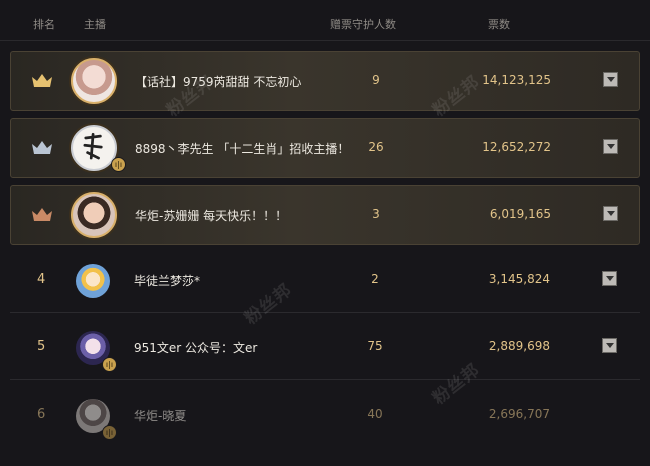 This screenshot has width=650, height=466. Describe the element at coordinates (363, 24) in the screenshot. I see `guards-column-header: 赠票守护人数` at that location.